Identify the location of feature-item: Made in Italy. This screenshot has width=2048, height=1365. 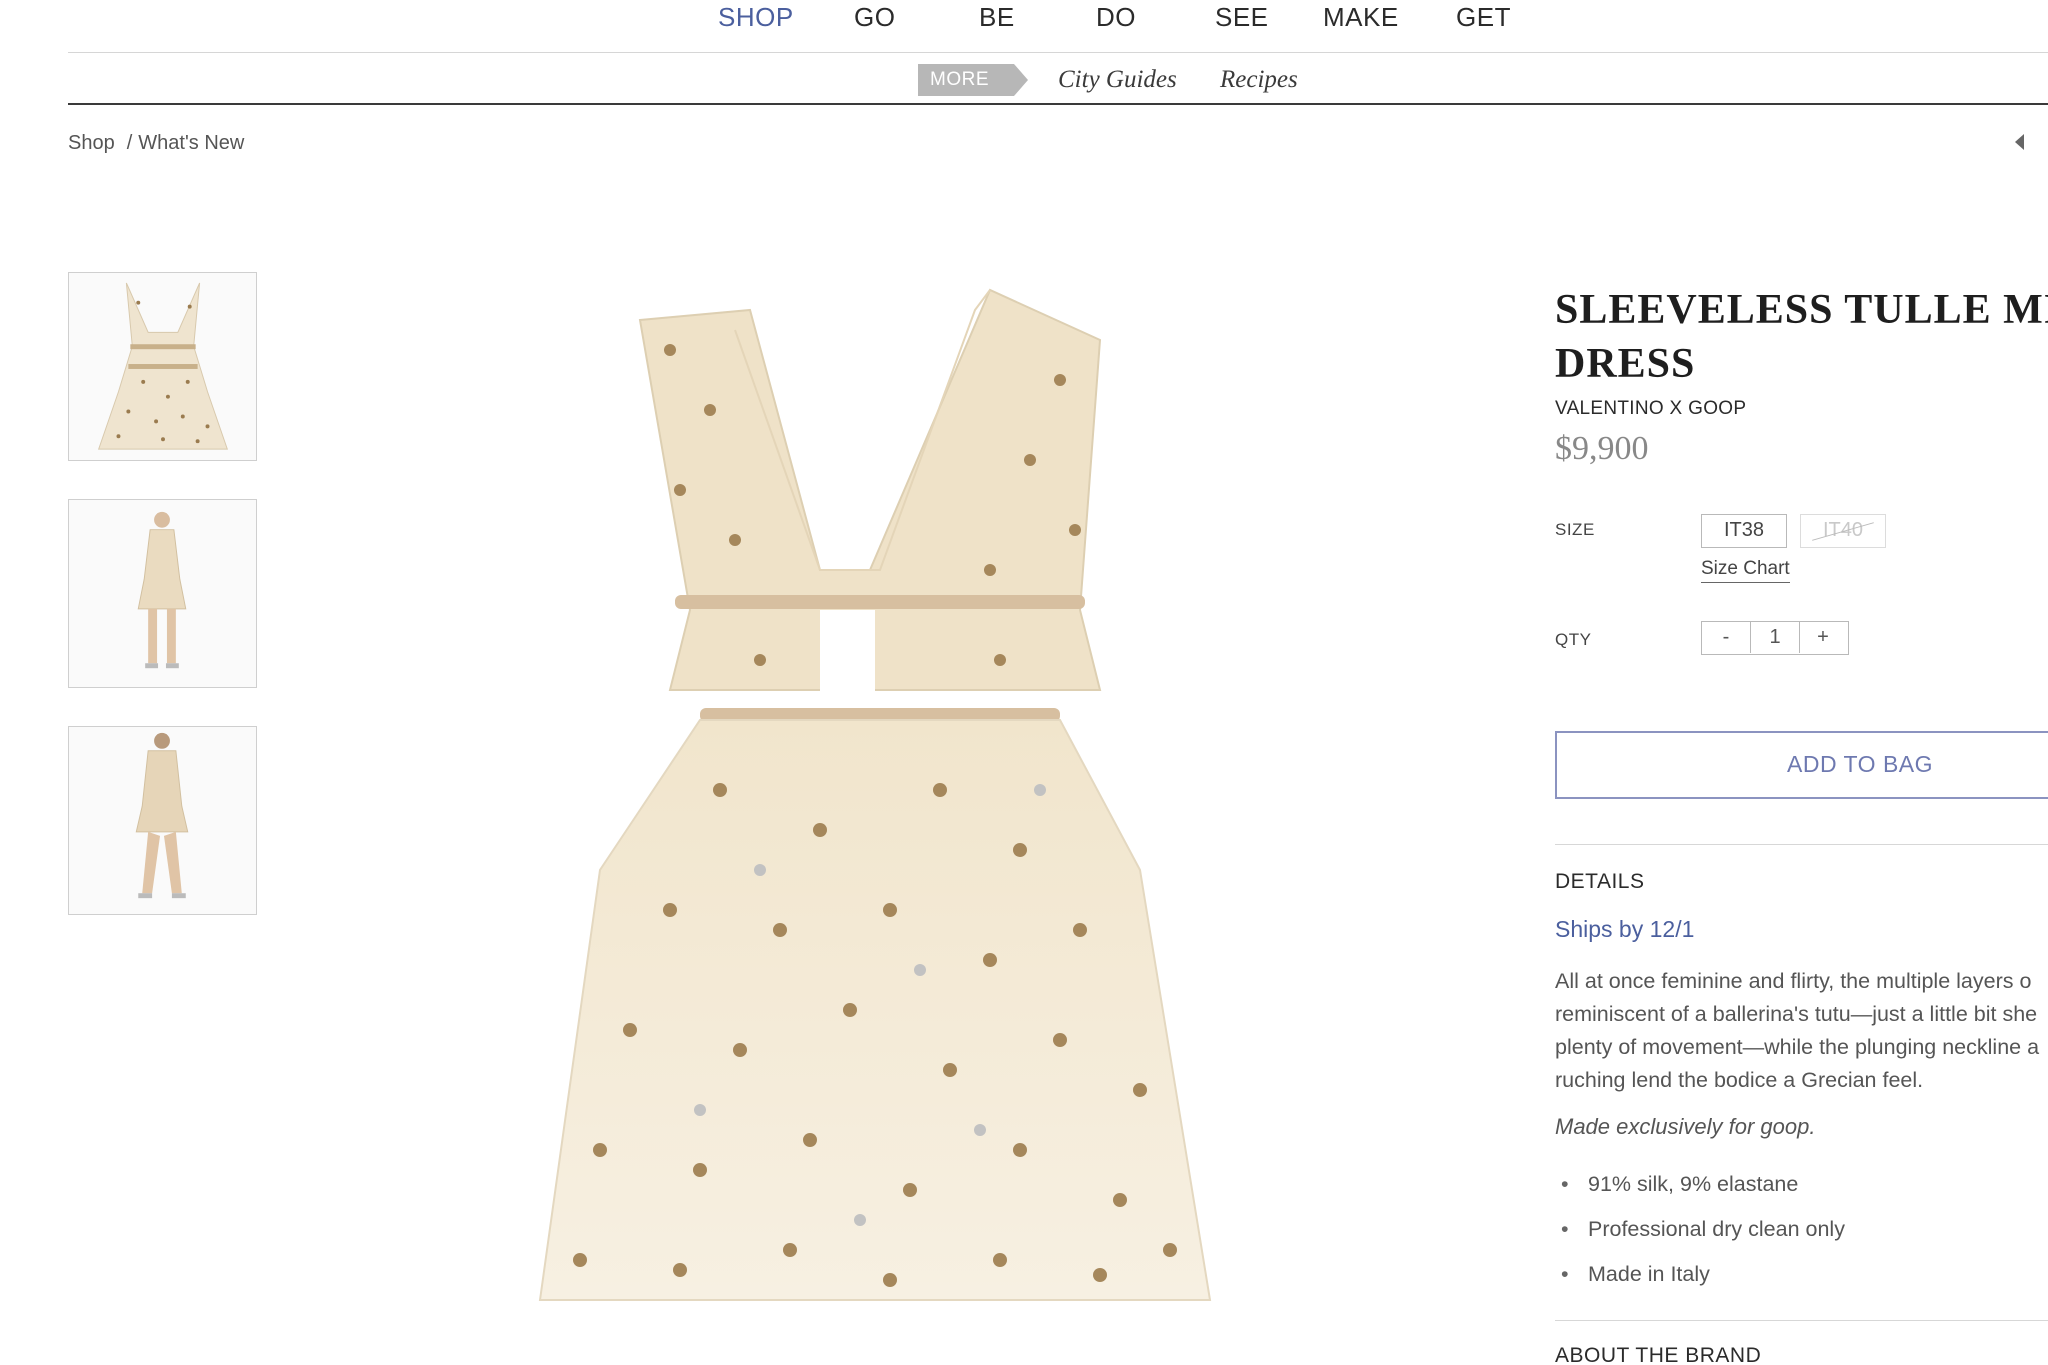
(1700, 1274).